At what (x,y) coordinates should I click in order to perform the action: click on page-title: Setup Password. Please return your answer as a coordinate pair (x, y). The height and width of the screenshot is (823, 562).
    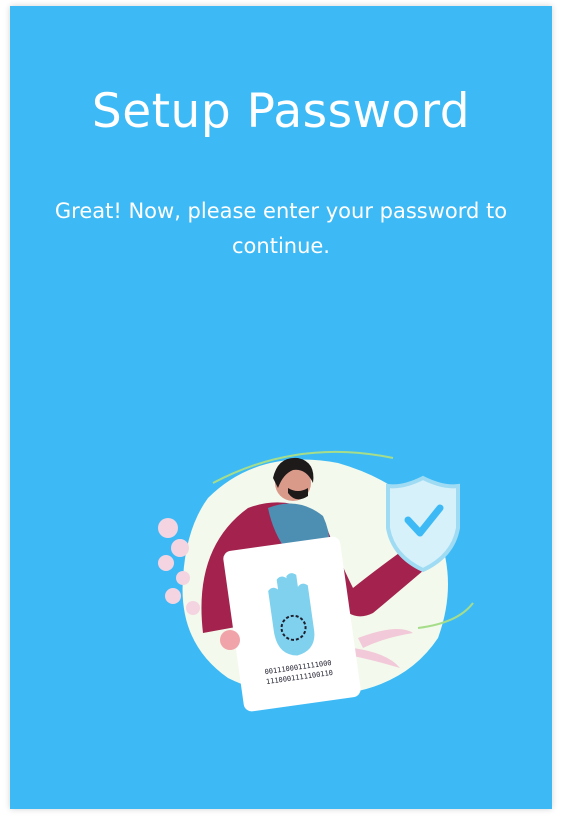
    Looking at the image, I should click on (281, 111).